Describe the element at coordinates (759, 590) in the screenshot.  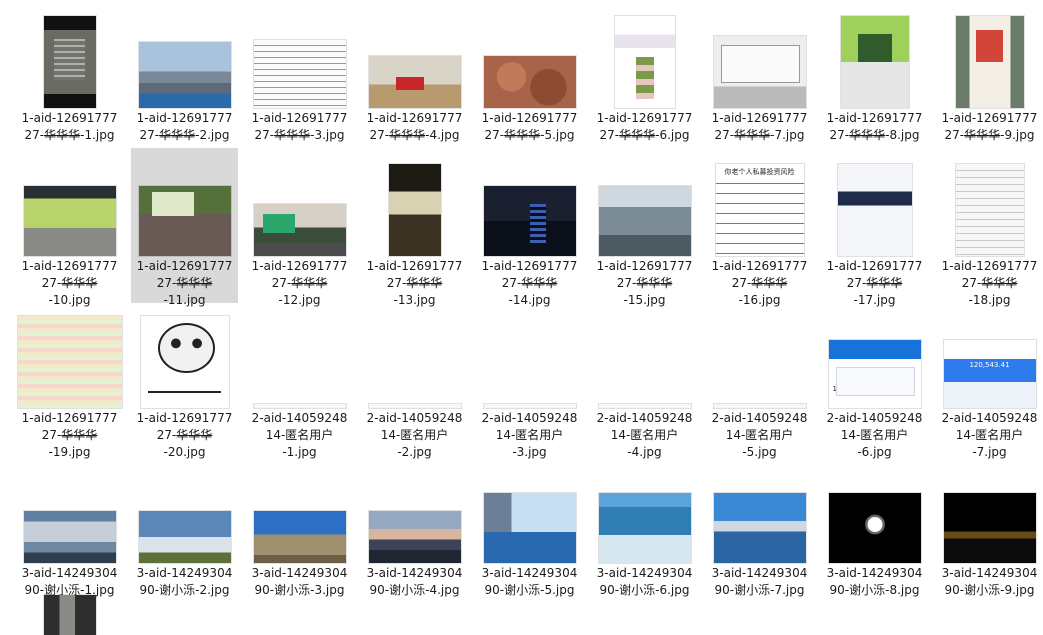
I see `file-name-line2: 90-谢小泺-7.jpg` at that location.